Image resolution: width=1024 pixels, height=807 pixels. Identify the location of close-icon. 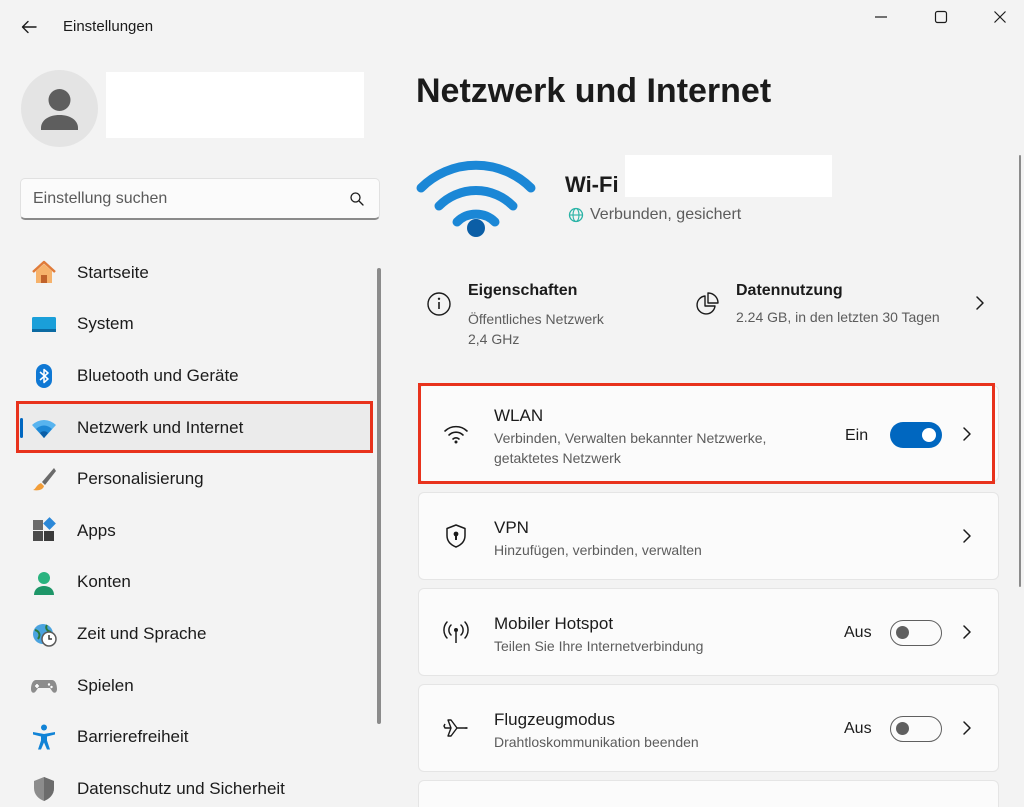
(1000, 17).